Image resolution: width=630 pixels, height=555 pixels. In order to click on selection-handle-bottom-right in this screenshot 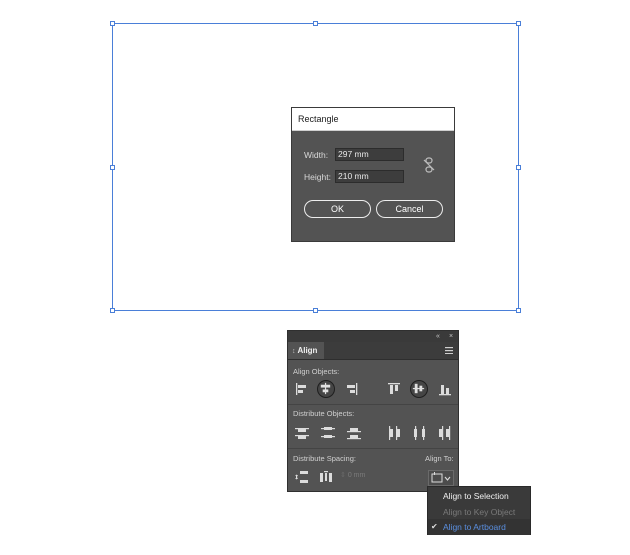, I will do `click(518, 310)`.